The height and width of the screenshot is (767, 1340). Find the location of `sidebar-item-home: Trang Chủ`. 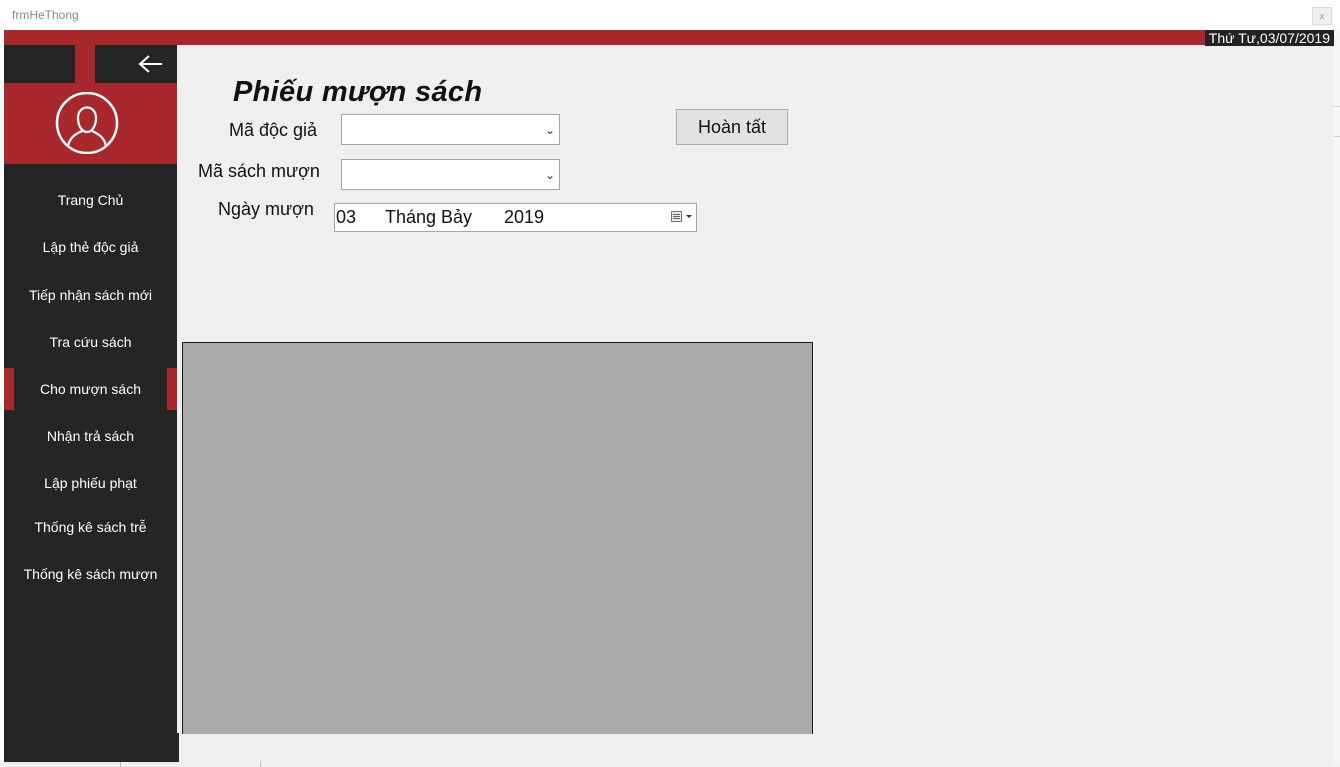

sidebar-item-home: Trang Chủ is located at coordinates (90, 200).